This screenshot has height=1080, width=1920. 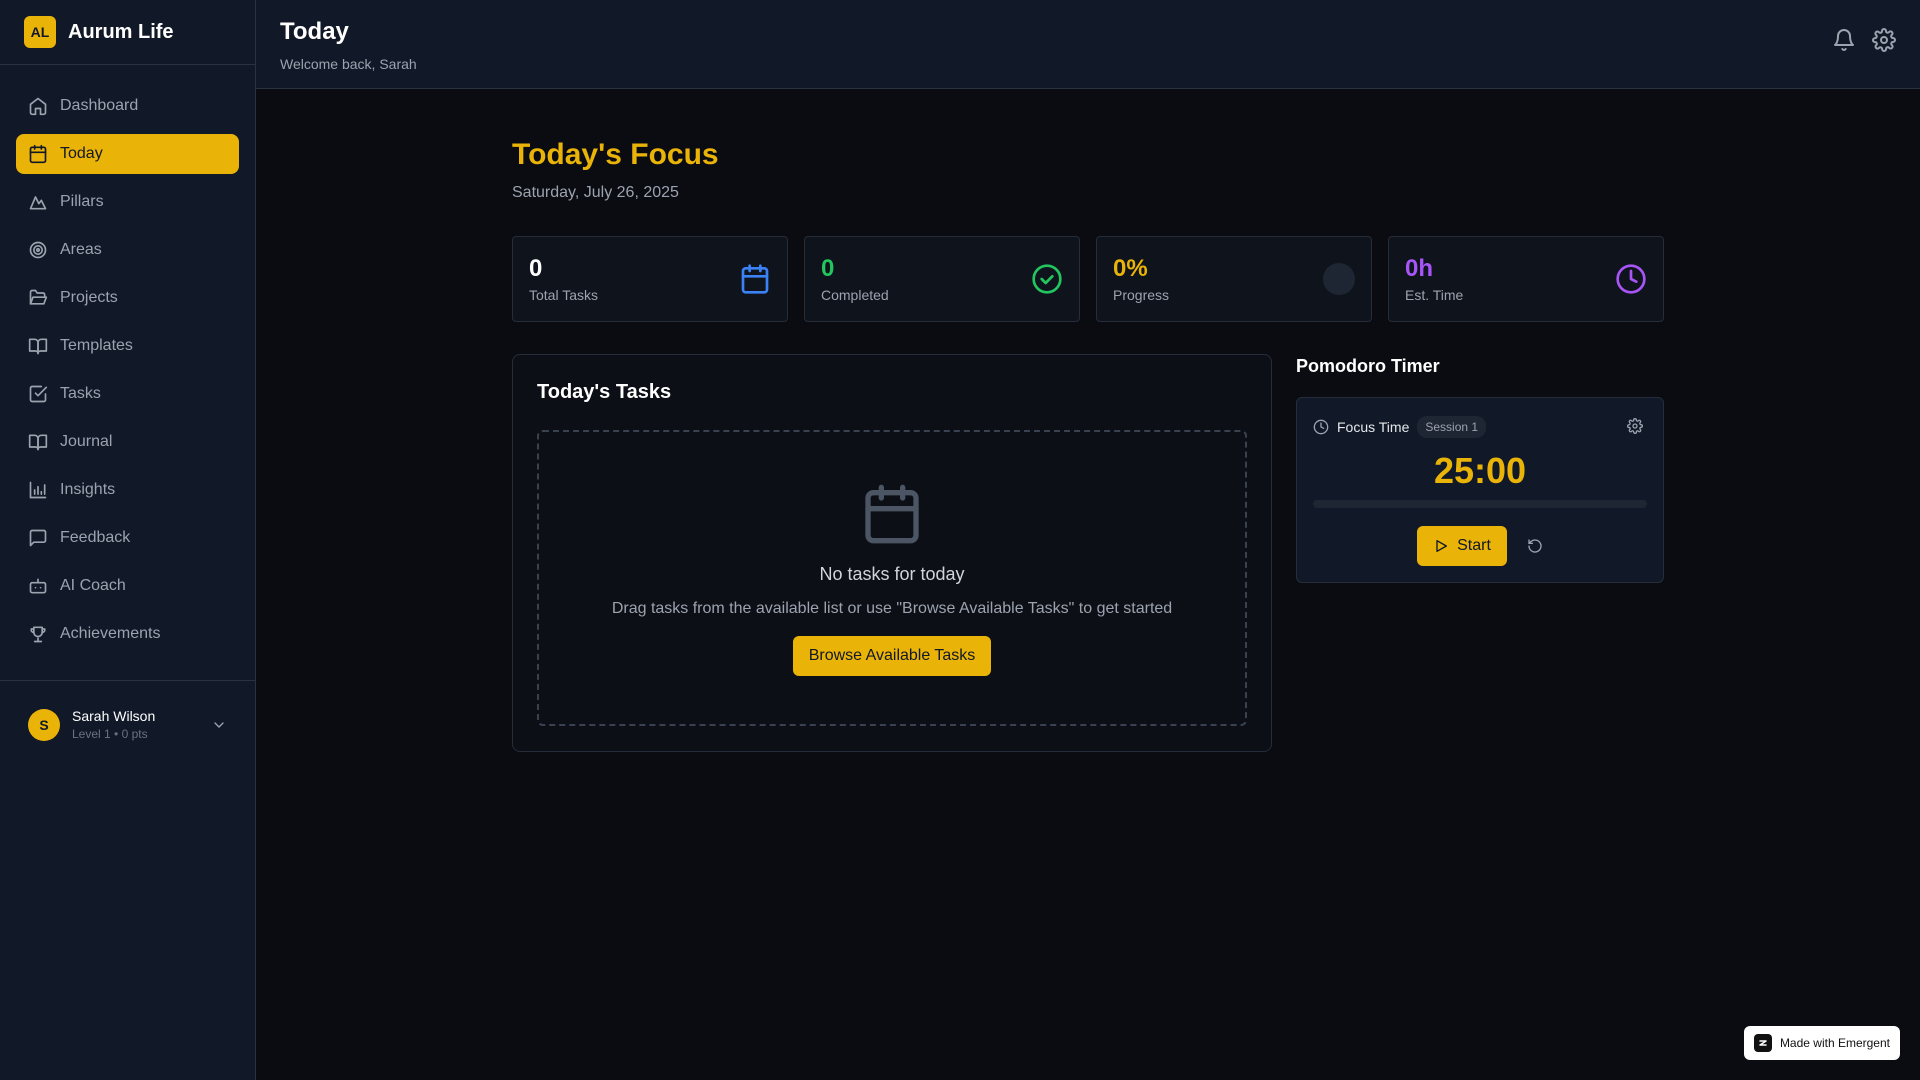 I want to click on check-square-icon, so click(x=38, y=394).